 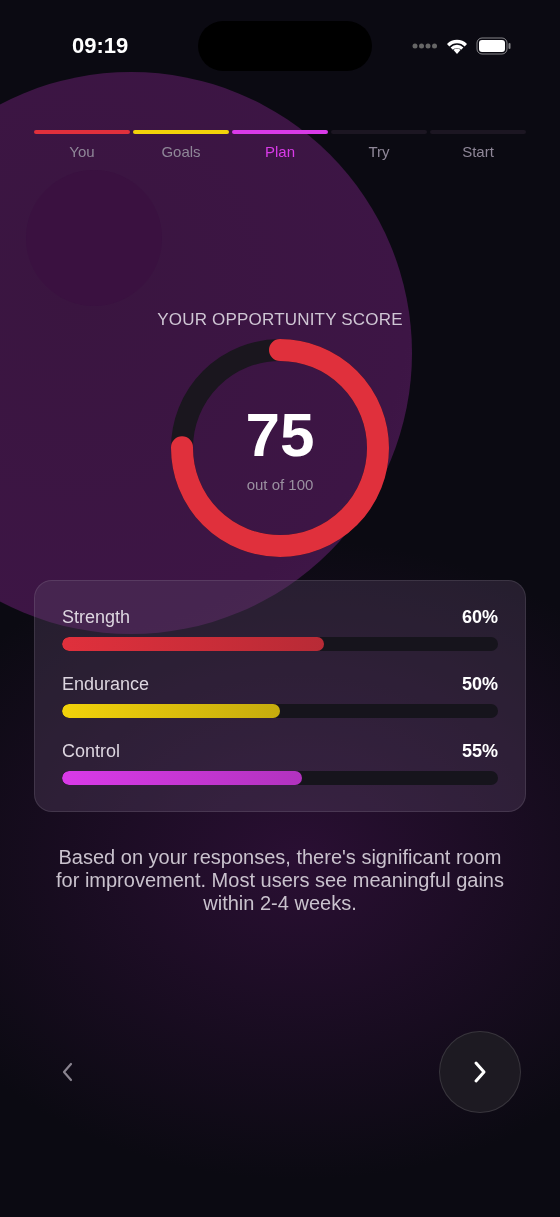 What do you see at coordinates (280, 434) in the screenshot?
I see `score-value: 75` at bounding box center [280, 434].